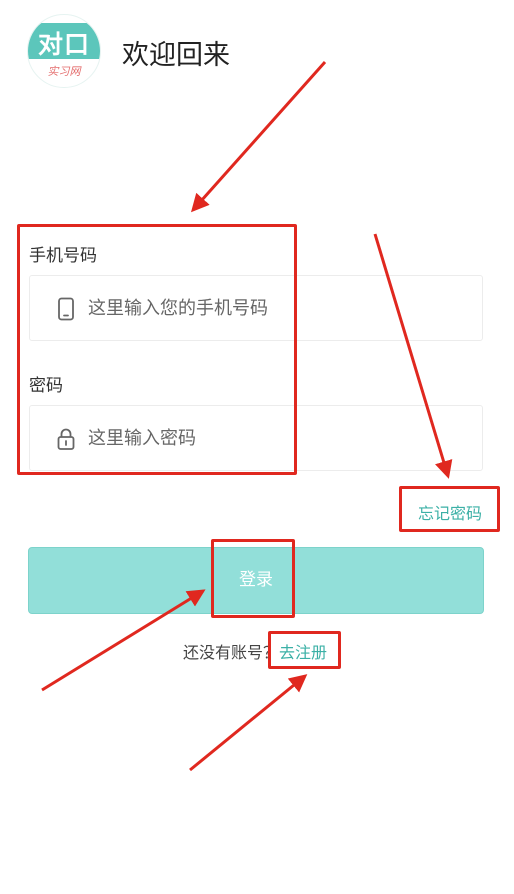  Describe the element at coordinates (259, 137) in the screenshot. I see `arrow-to-form` at that location.